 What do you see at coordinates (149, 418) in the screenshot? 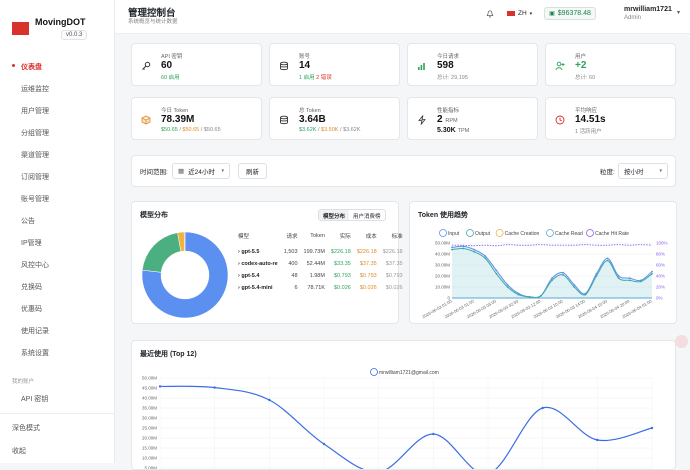
I see `y-tick-label: 30.00M` at bounding box center [149, 418].